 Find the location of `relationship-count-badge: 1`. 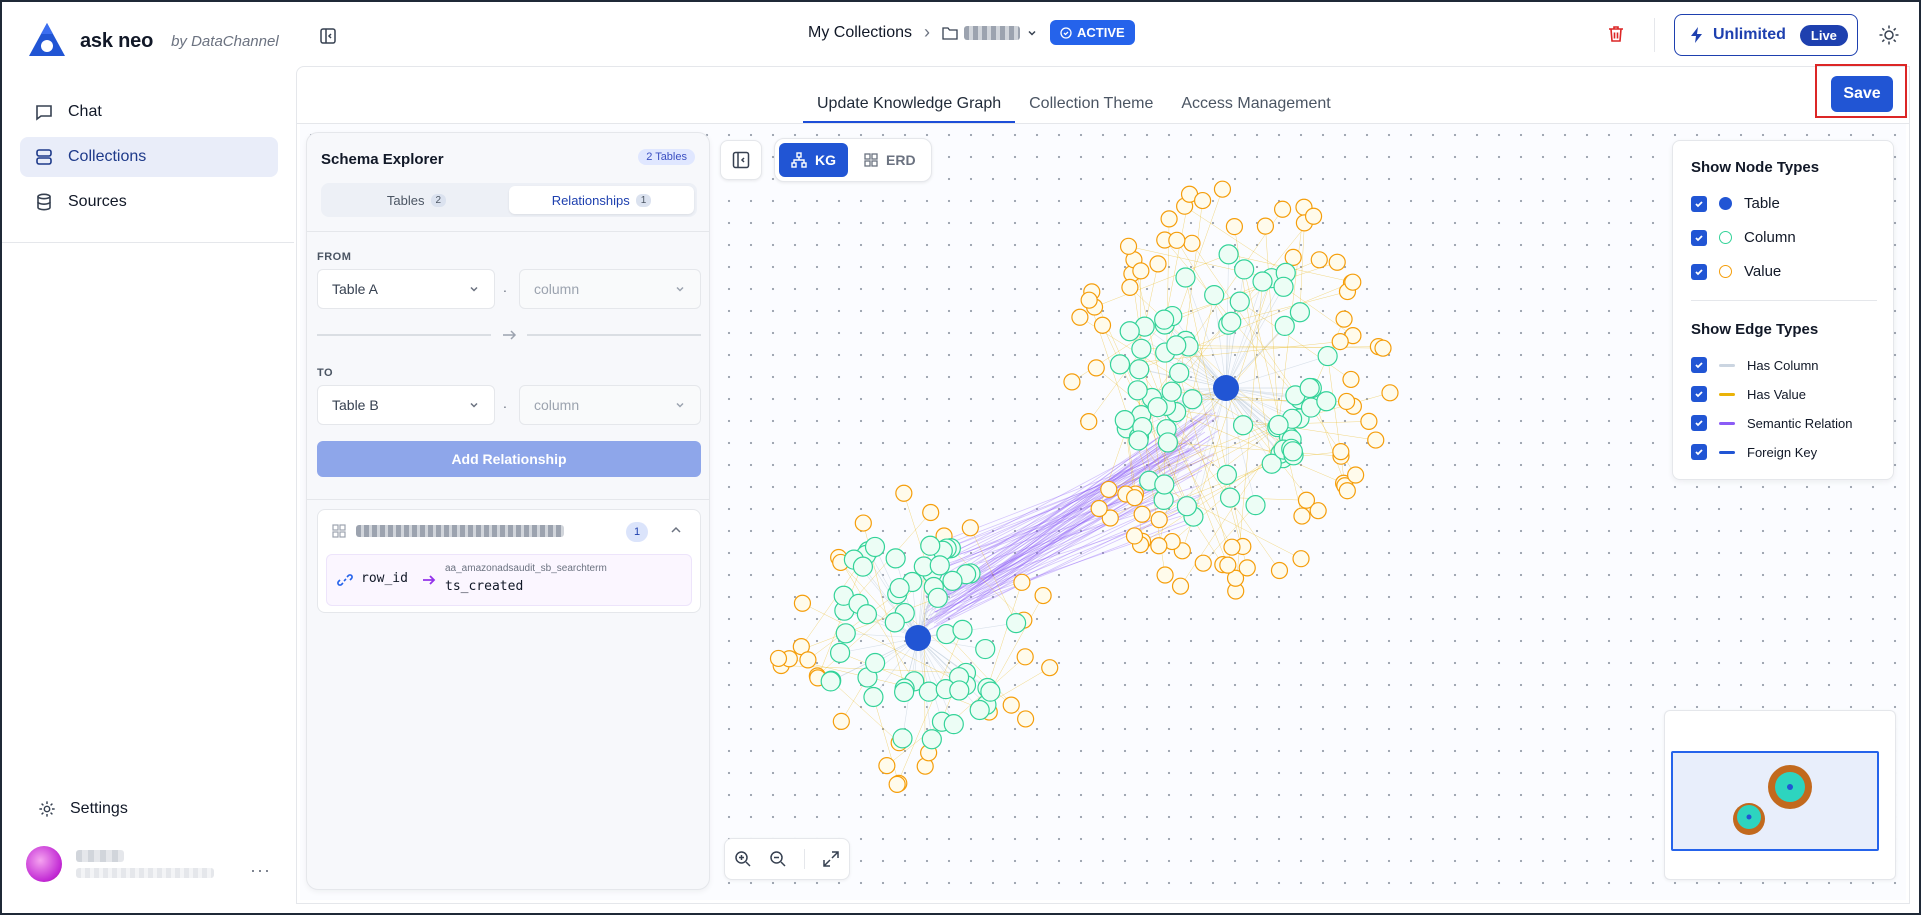

relationship-count-badge: 1 is located at coordinates (637, 532).